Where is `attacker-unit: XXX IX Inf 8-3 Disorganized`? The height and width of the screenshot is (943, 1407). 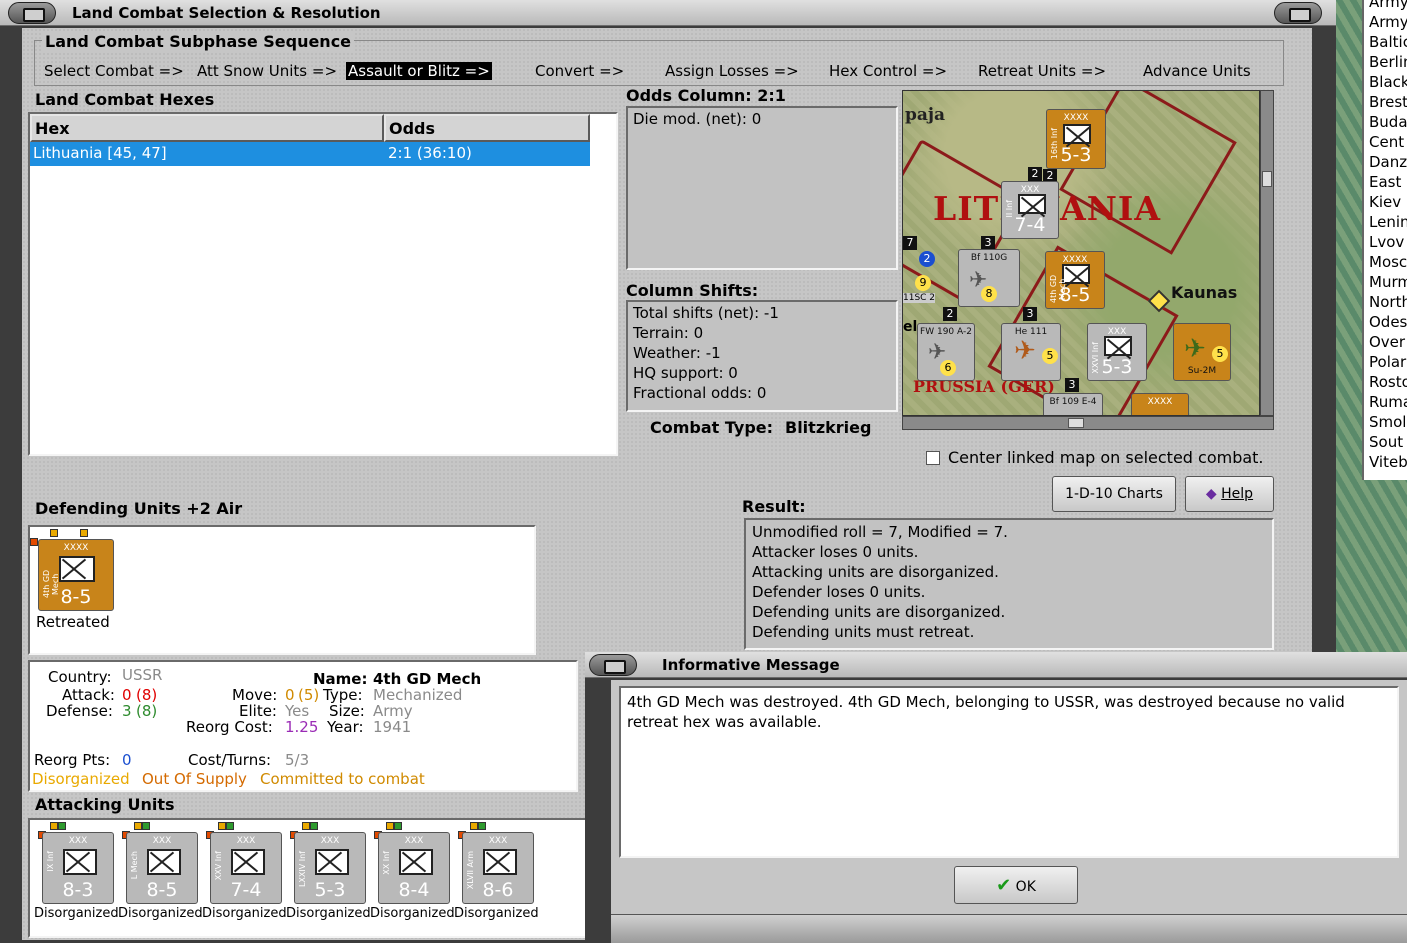 attacker-unit: XXX IX Inf 8-3 Disorganized is located at coordinates (77, 878).